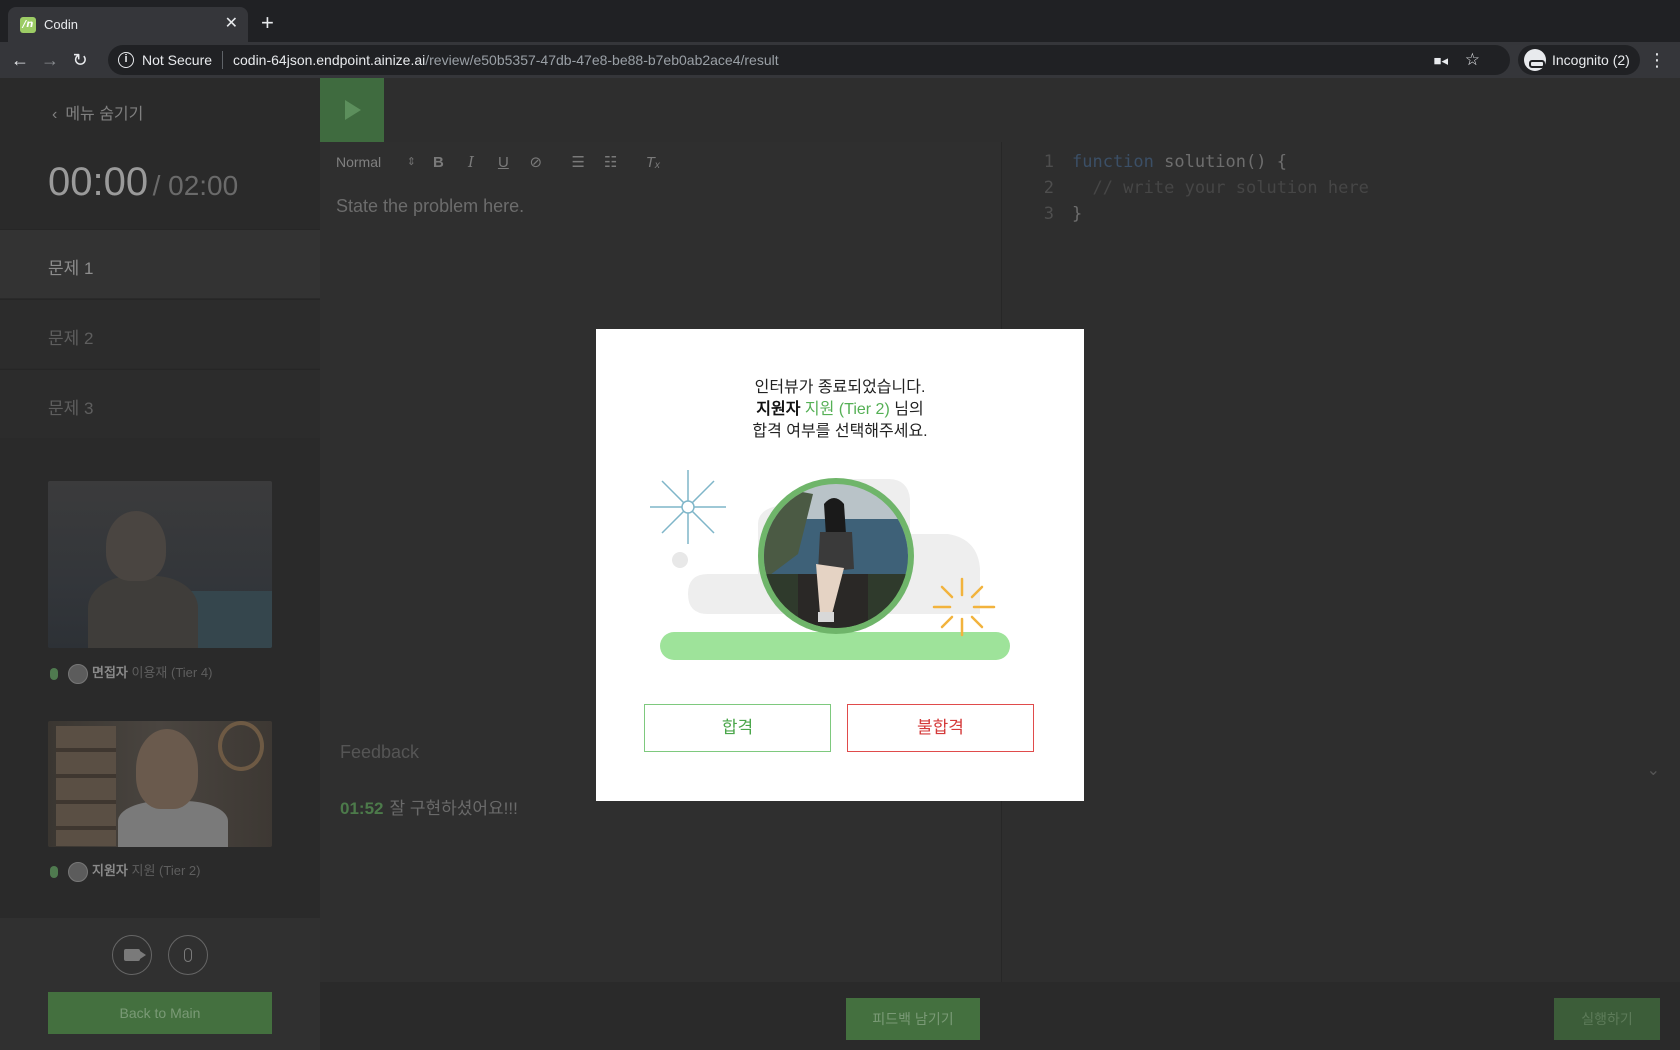 The width and height of the screenshot is (1680, 1050). Describe the element at coordinates (913, 1019) in the screenshot. I see `leave-feedback-button: 피드백 남기기` at that location.